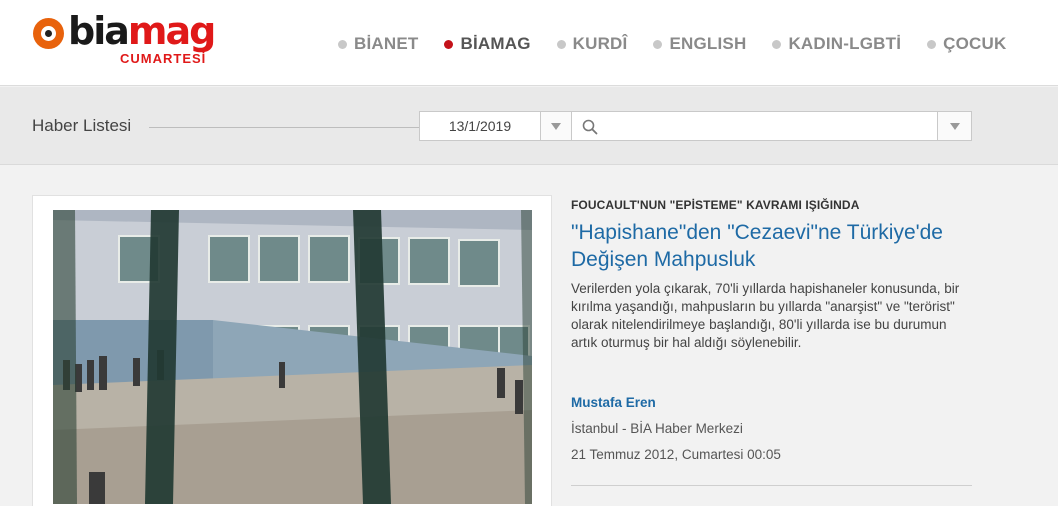 This screenshot has width=1058, height=506. What do you see at coordinates (378, 44) in the screenshot?
I see `nav-item-bianet: BİANET` at bounding box center [378, 44].